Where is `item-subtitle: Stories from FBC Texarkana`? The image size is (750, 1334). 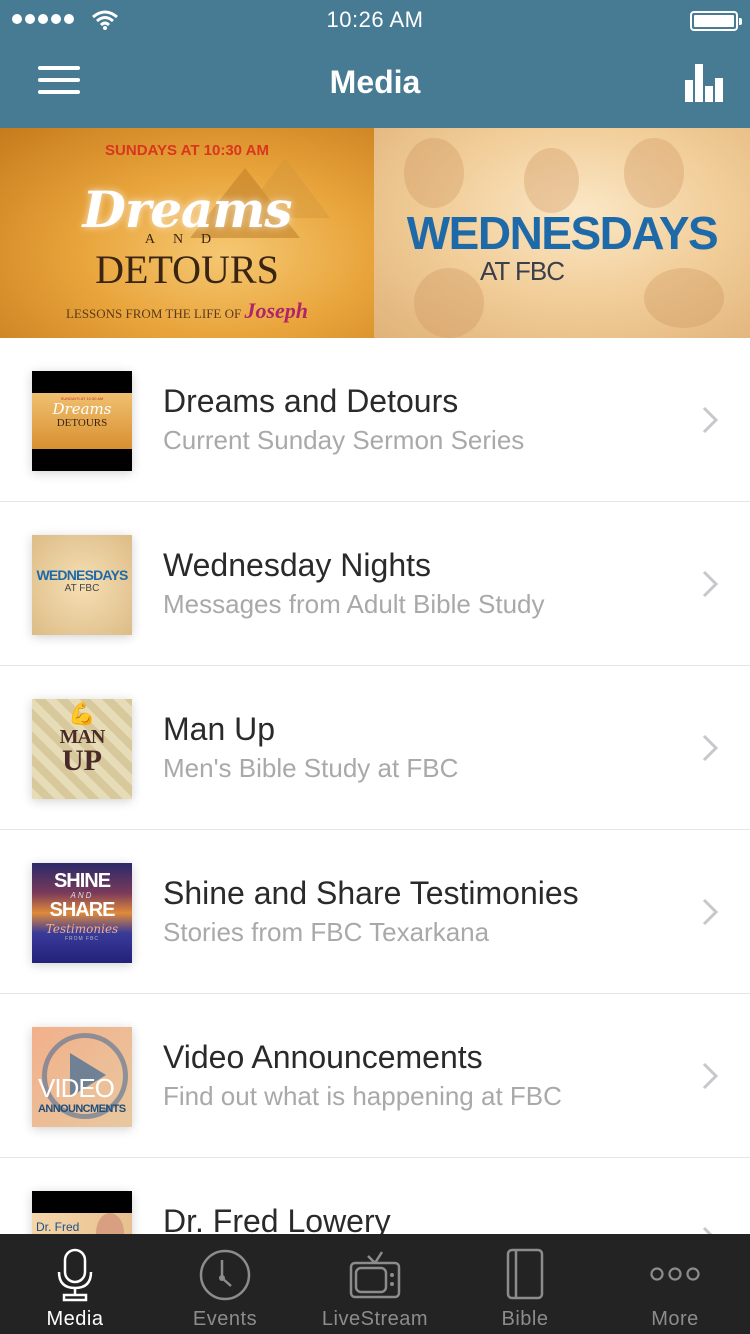
item-subtitle: Stories from FBC Texarkana is located at coordinates (326, 932).